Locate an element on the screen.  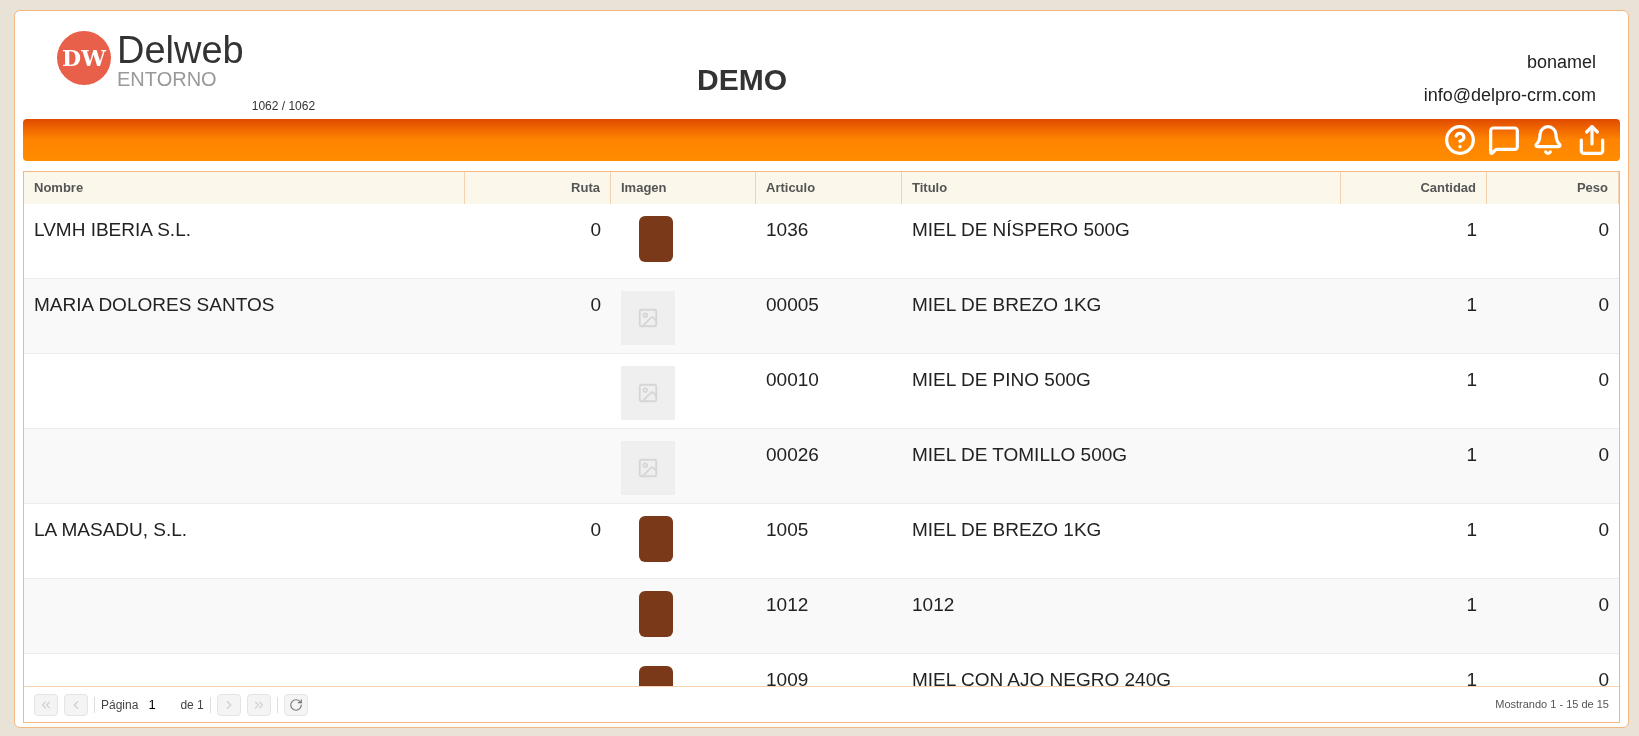
user-email: info@delpro-crm.com is located at coordinates (1509, 95).